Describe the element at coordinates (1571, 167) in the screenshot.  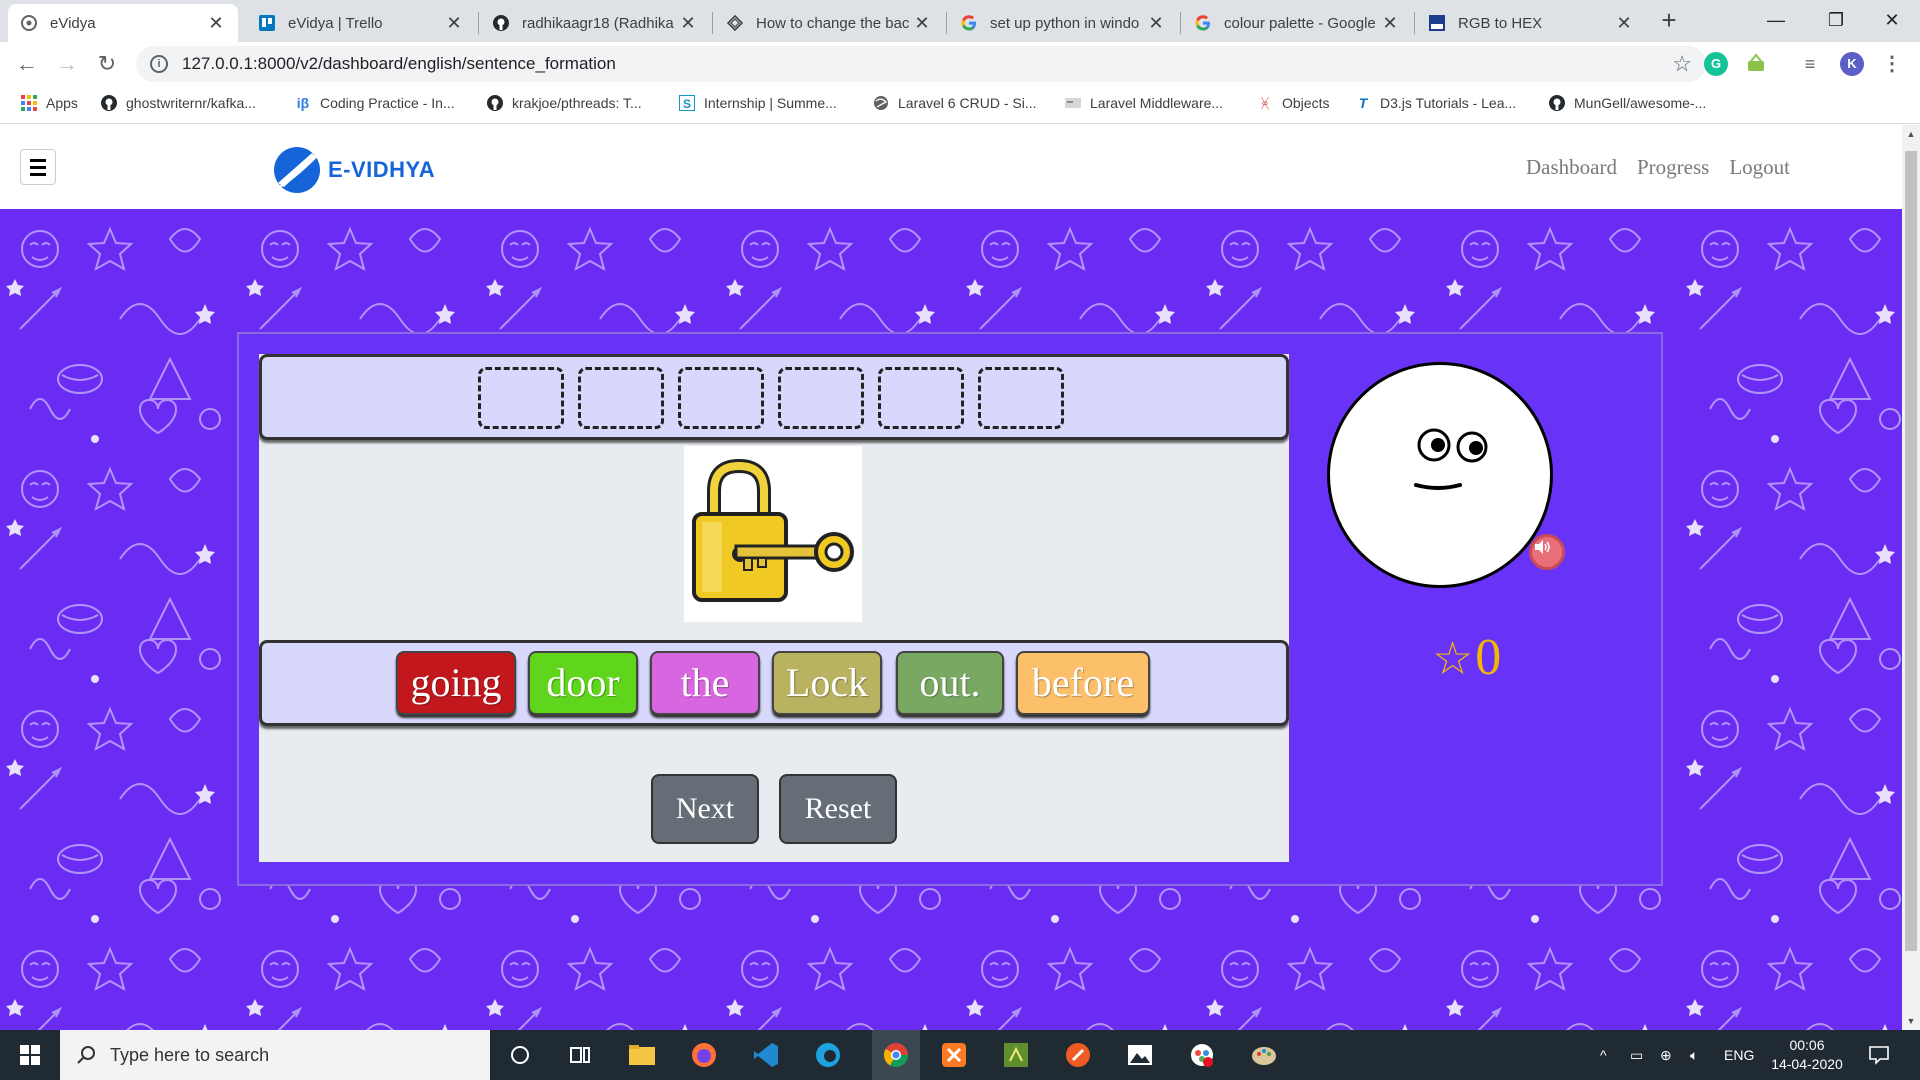
I see `nav-dashboard-link: Dashboard` at that location.